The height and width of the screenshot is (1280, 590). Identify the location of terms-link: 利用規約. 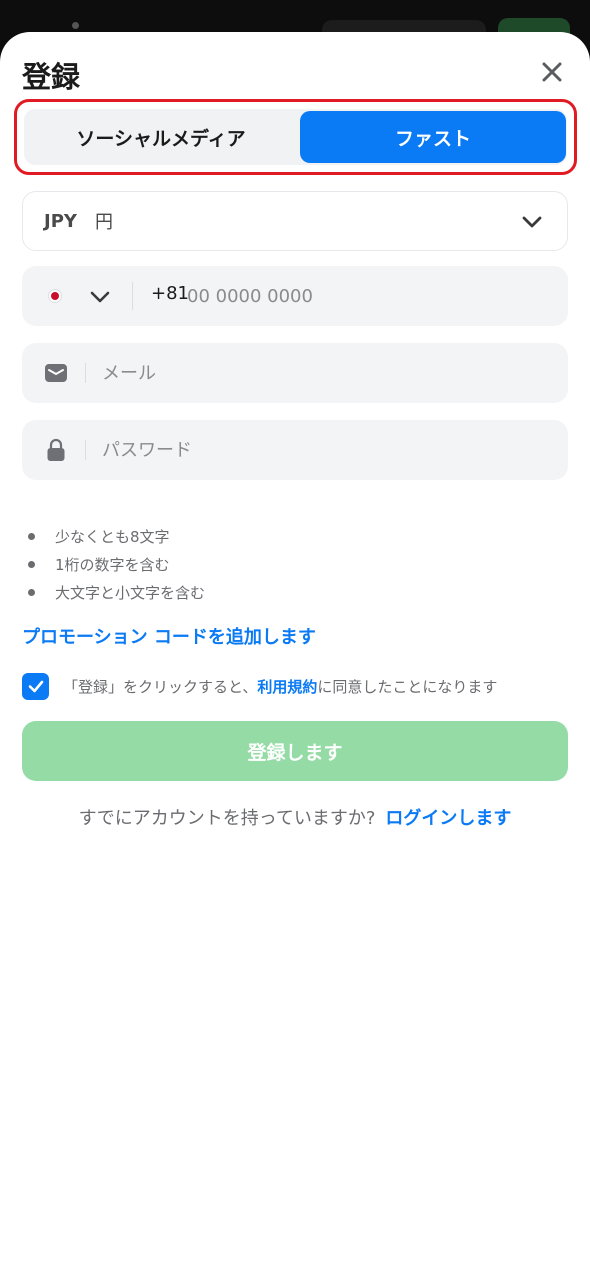
(287, 687).